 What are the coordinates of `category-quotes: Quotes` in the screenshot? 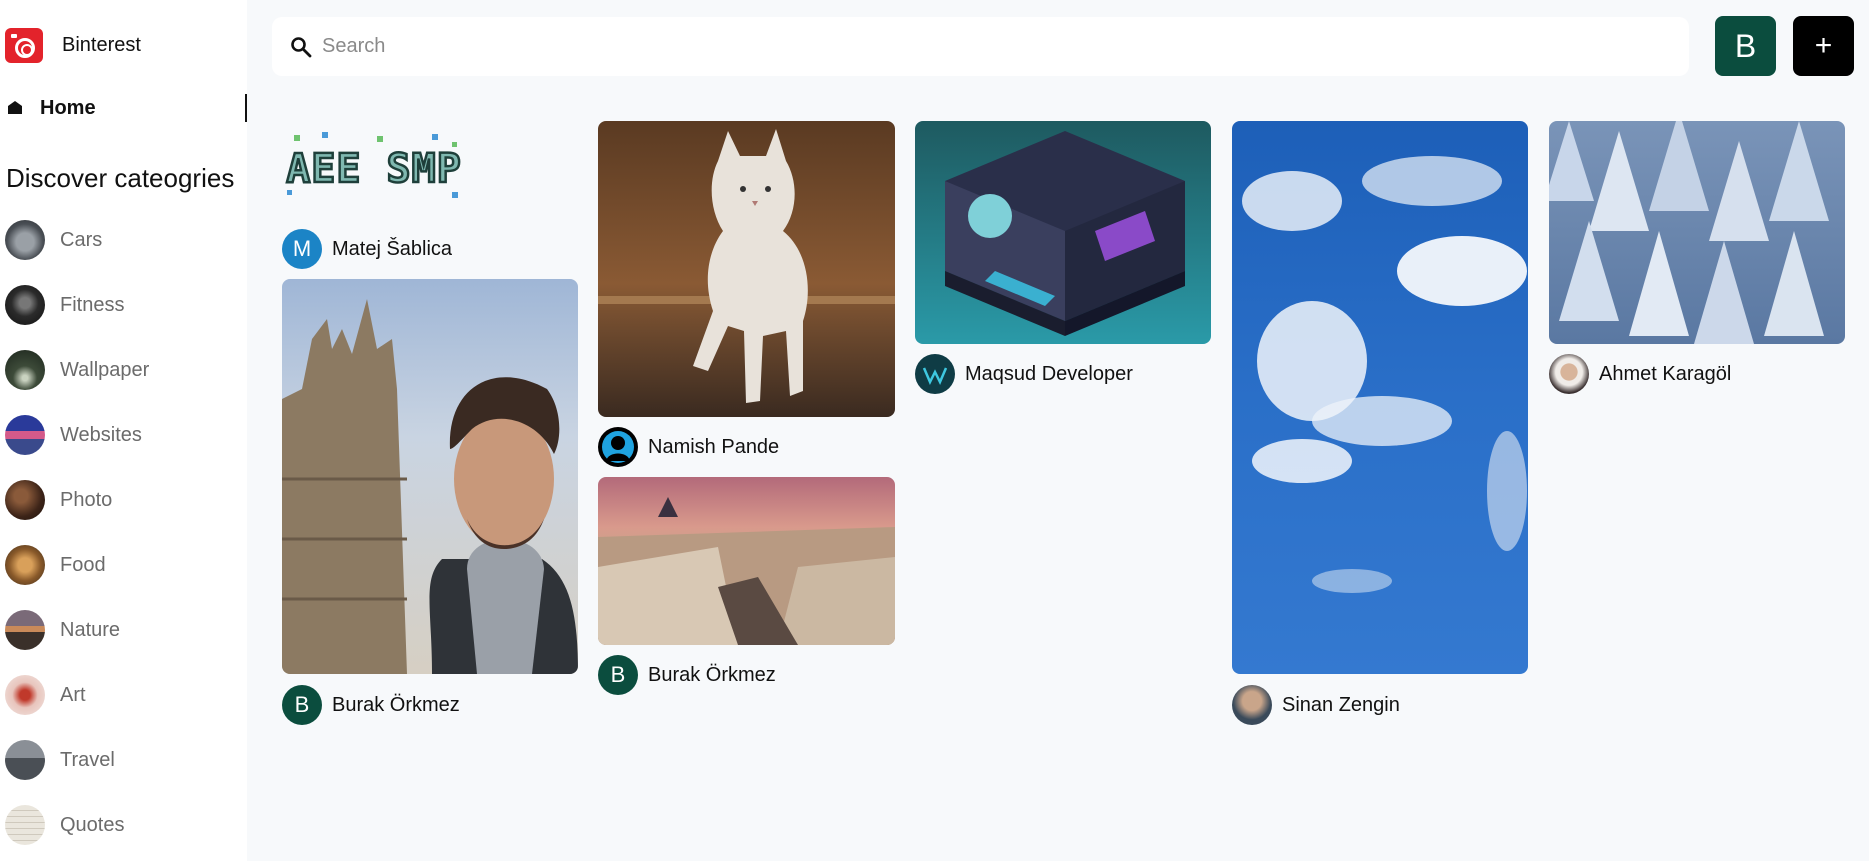 It's located at (120, 825).